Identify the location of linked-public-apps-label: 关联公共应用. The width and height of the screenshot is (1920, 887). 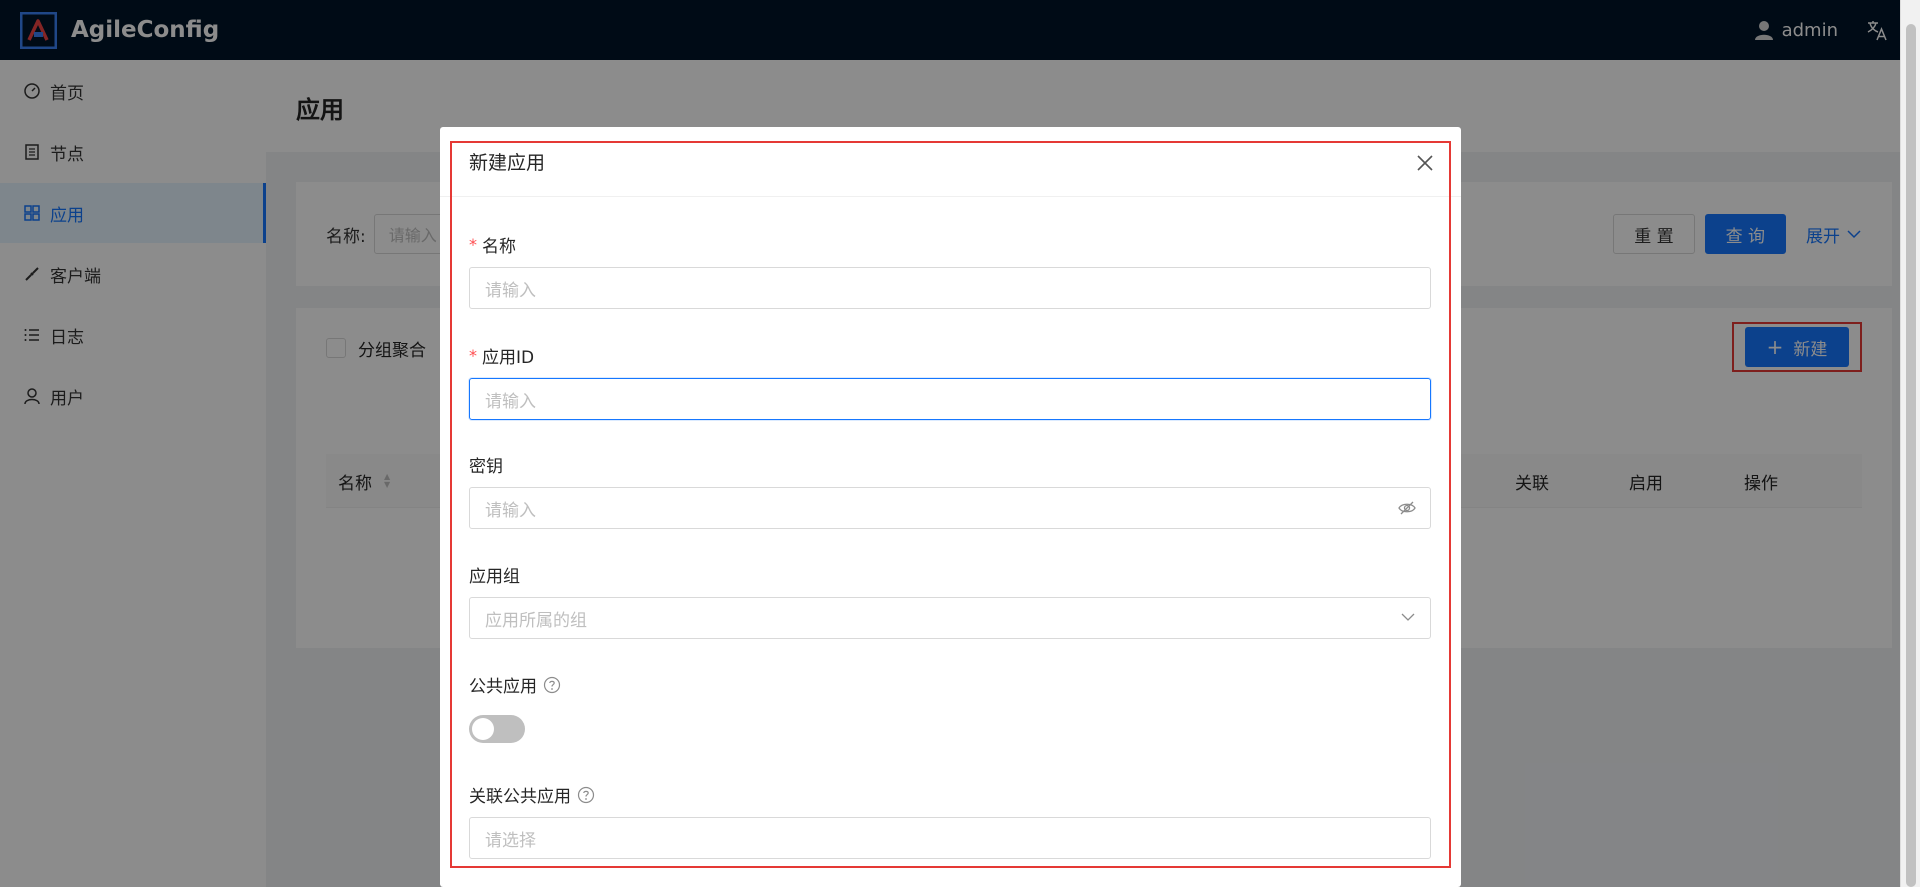
(532, 794).